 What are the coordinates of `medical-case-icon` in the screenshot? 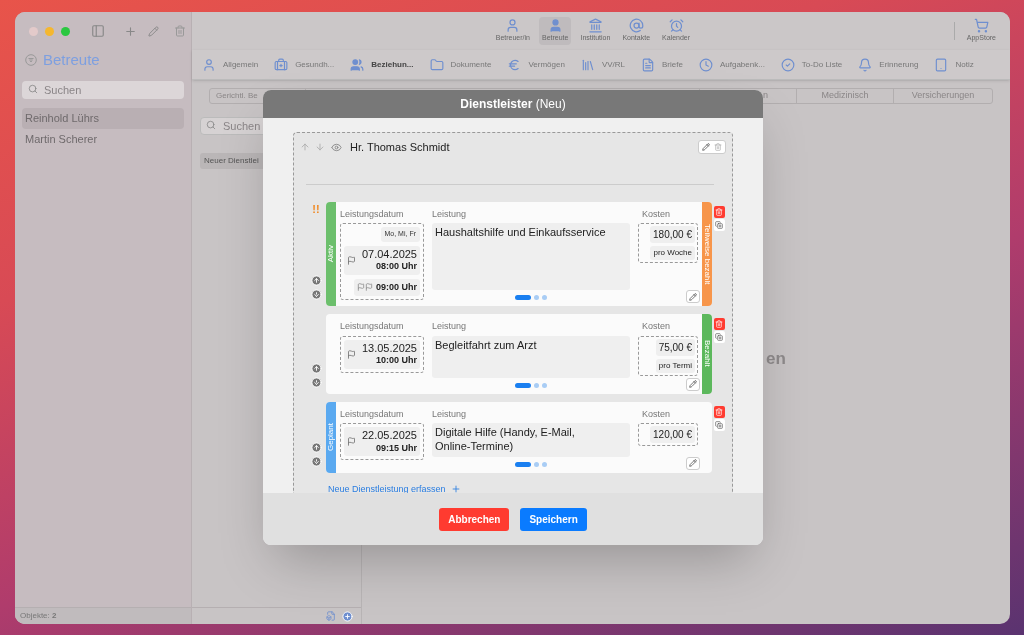 It's located at (281, 64).